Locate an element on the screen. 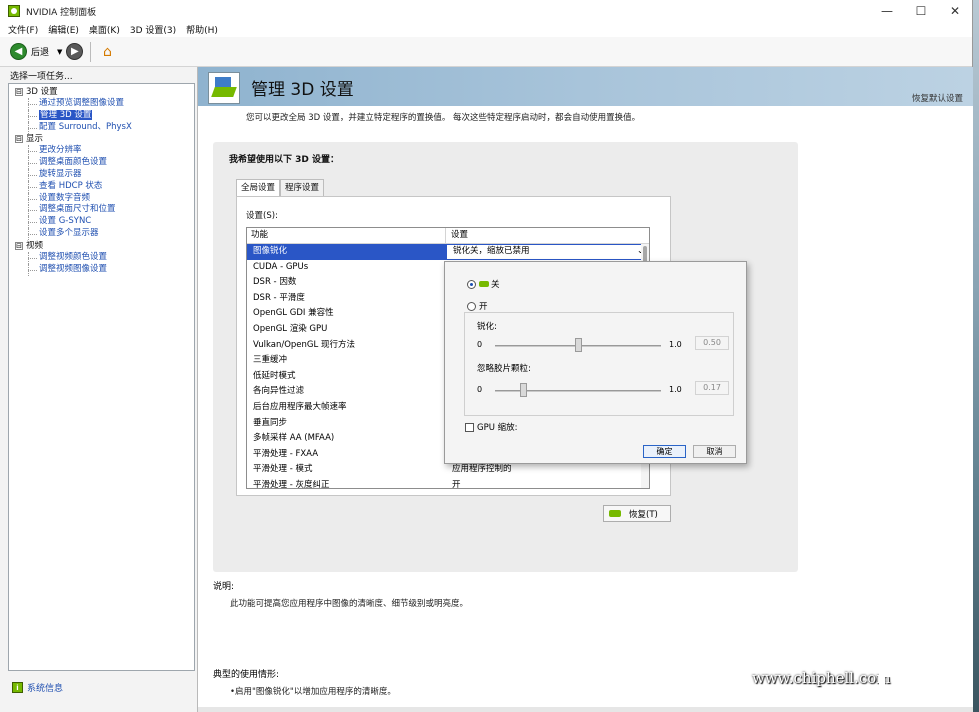 The image size is (979, 712). tree-category-label: 视频 is located at coordinates (35, 245).